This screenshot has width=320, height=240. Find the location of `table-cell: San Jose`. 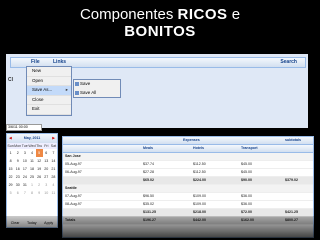

table-cell: San Jose is located at coordinates (73, 156).